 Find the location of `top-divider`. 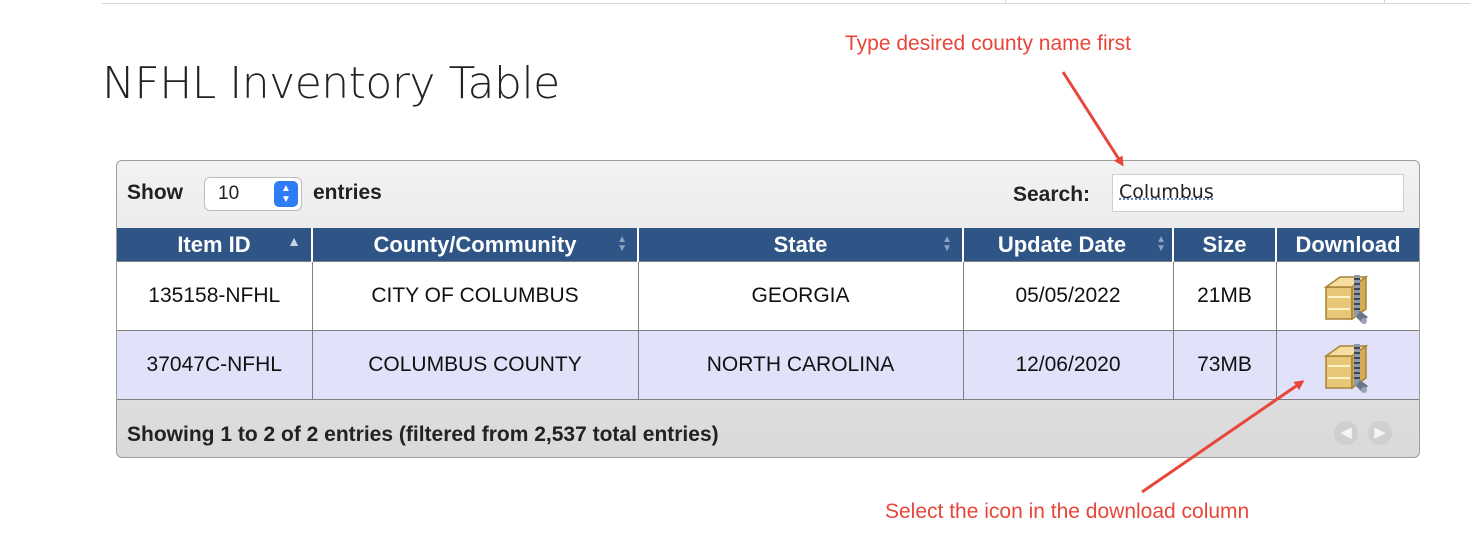

top-divider is located at coordinates (786, 2).